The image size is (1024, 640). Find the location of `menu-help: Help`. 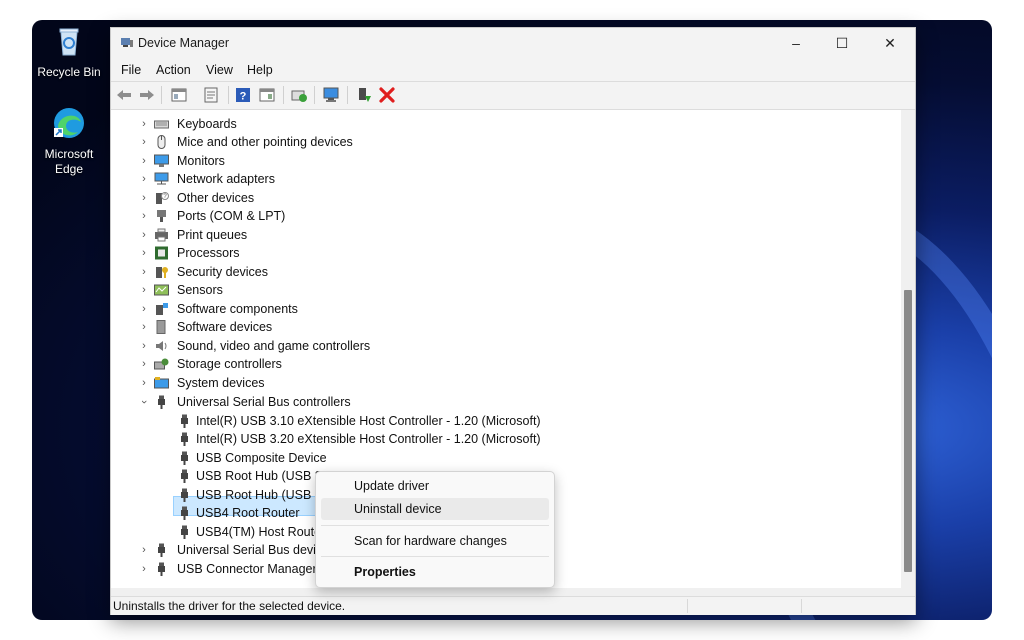

menu-help: Help is located at coordinates (260, 70).